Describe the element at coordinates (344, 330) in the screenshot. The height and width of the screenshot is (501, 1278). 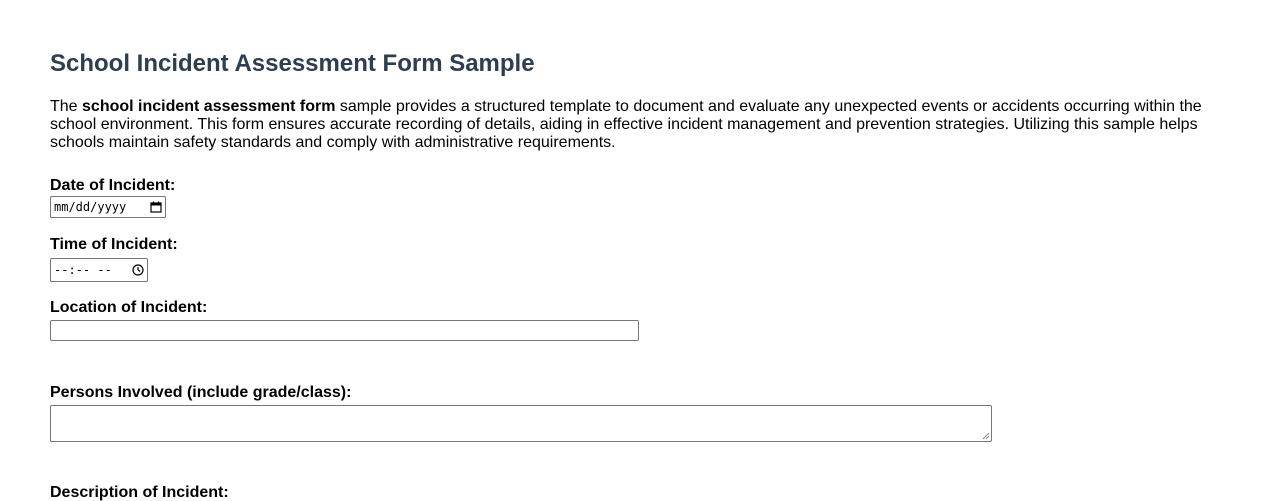
I see `location-input` at that location.